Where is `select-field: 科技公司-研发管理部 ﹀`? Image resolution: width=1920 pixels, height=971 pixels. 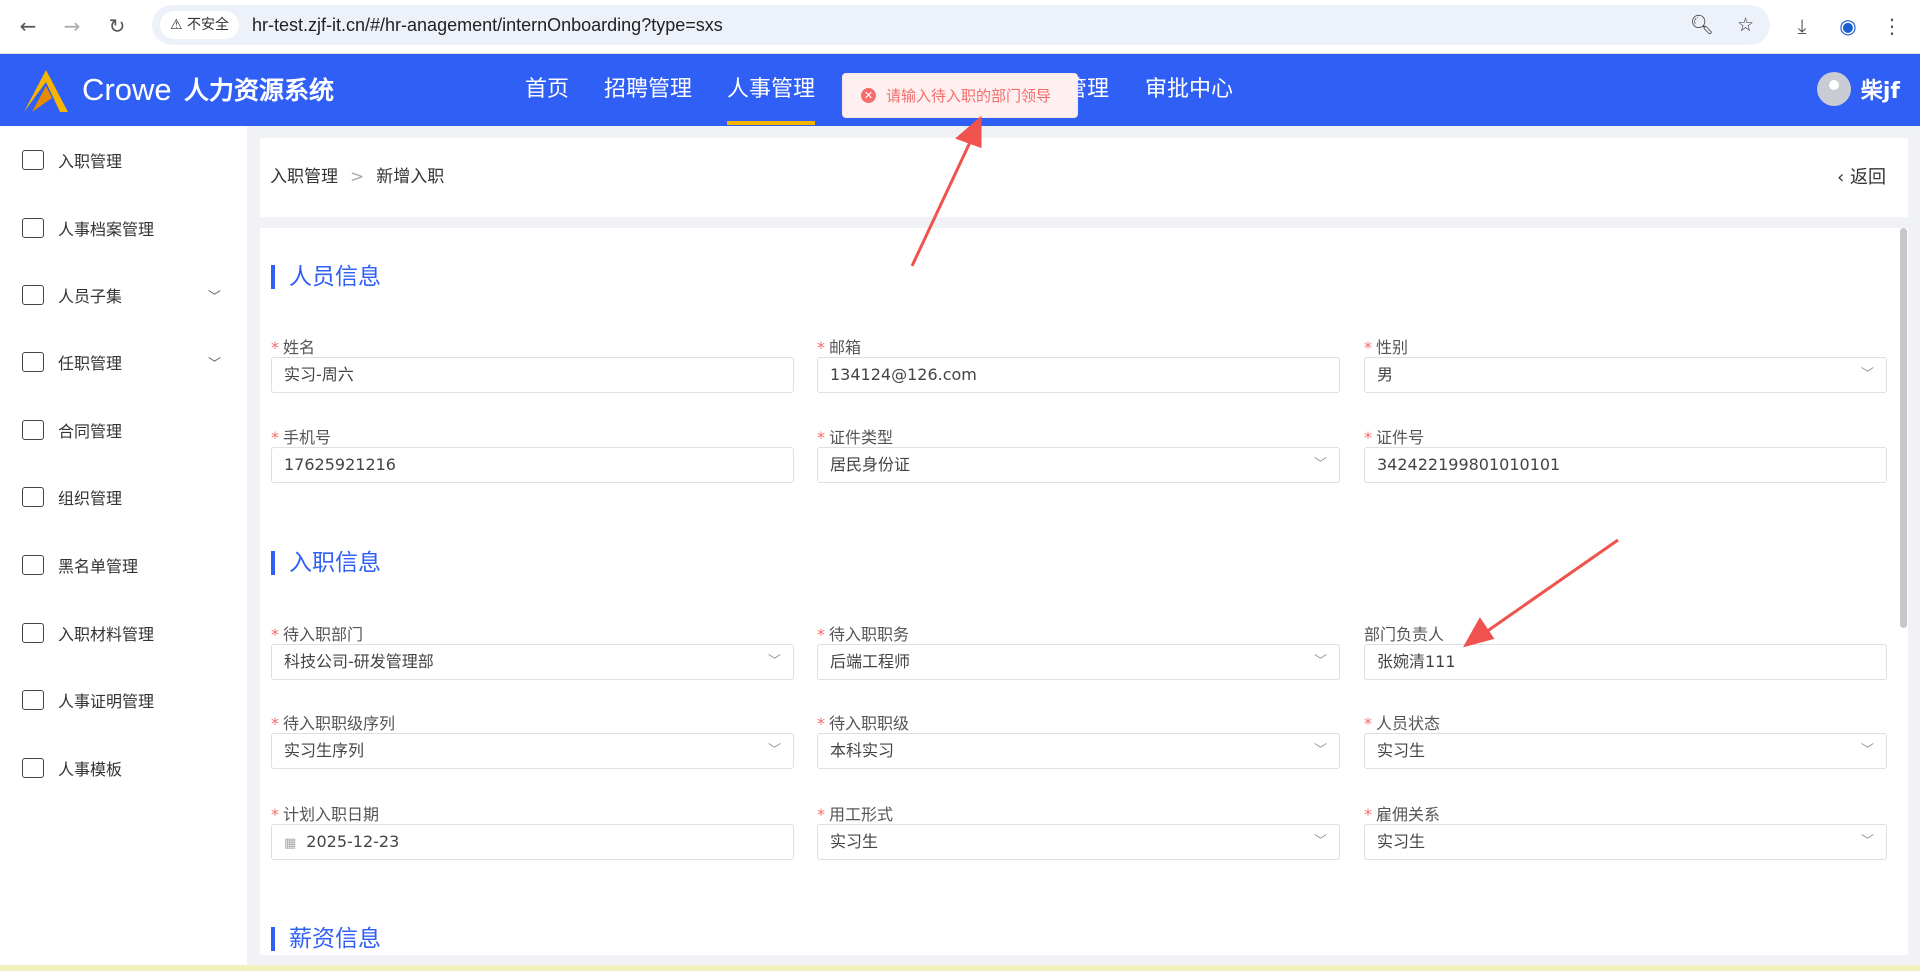 select-field: 科技公司-研发管理部 ﹀ is located at coordinates (532, 662).